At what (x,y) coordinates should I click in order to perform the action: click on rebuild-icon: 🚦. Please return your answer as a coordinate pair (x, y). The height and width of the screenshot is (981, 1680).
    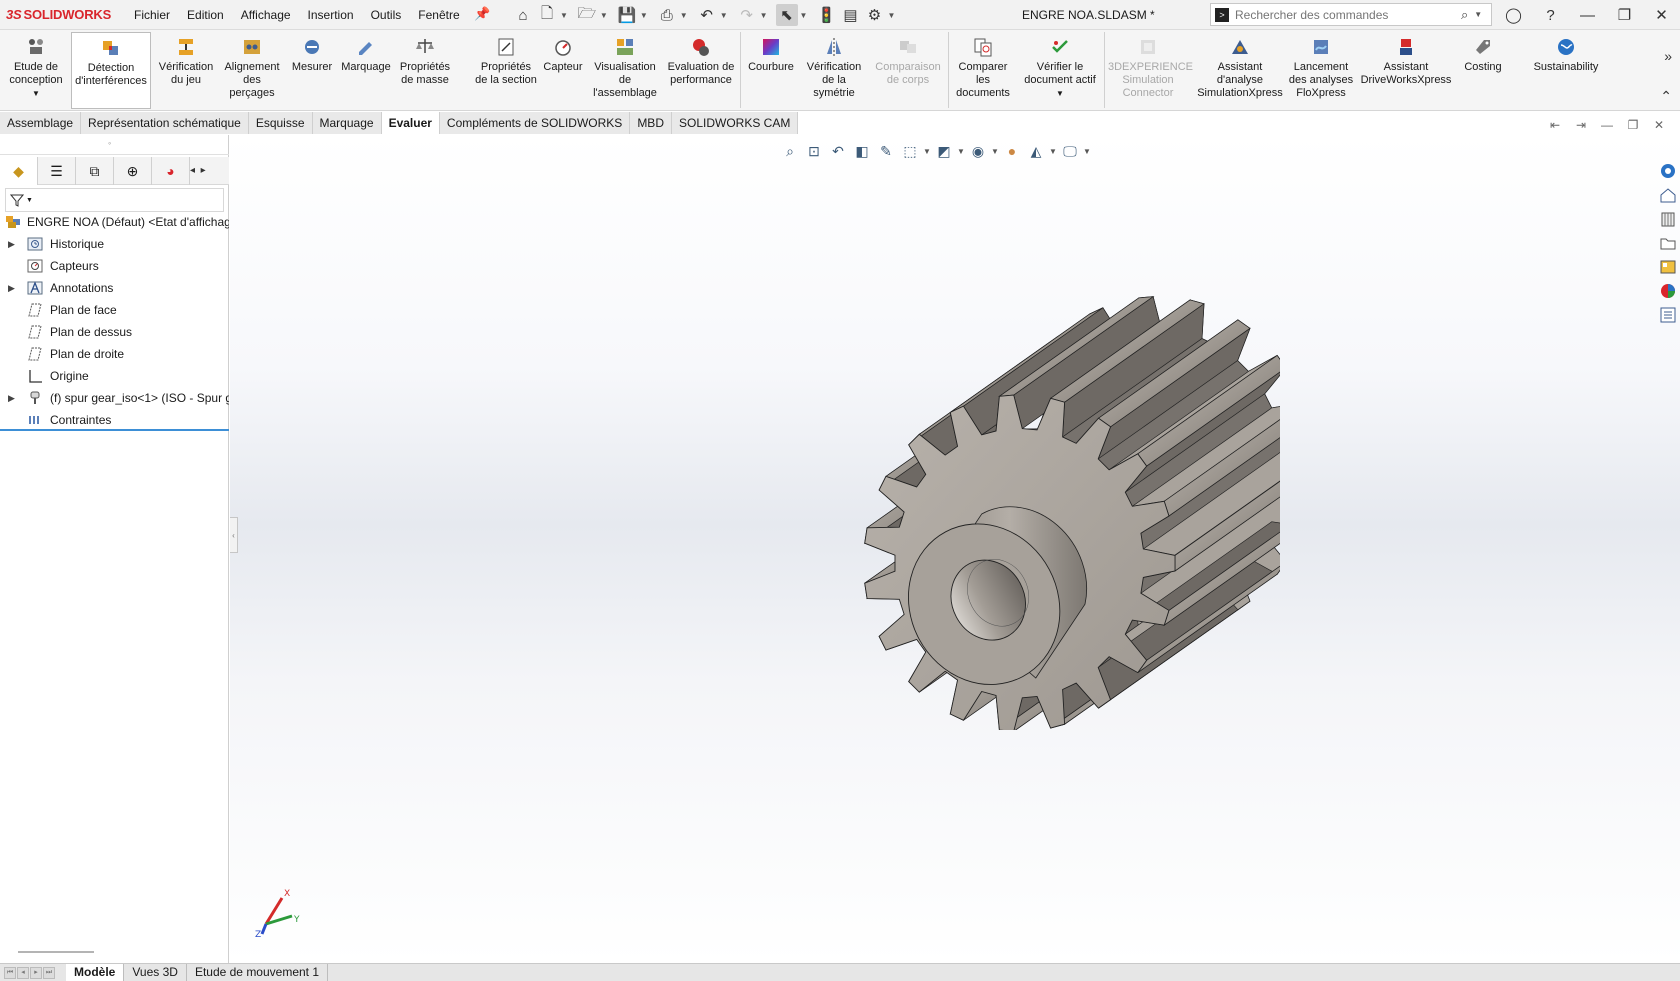
    Looking at the image, I should click on (826, 15).